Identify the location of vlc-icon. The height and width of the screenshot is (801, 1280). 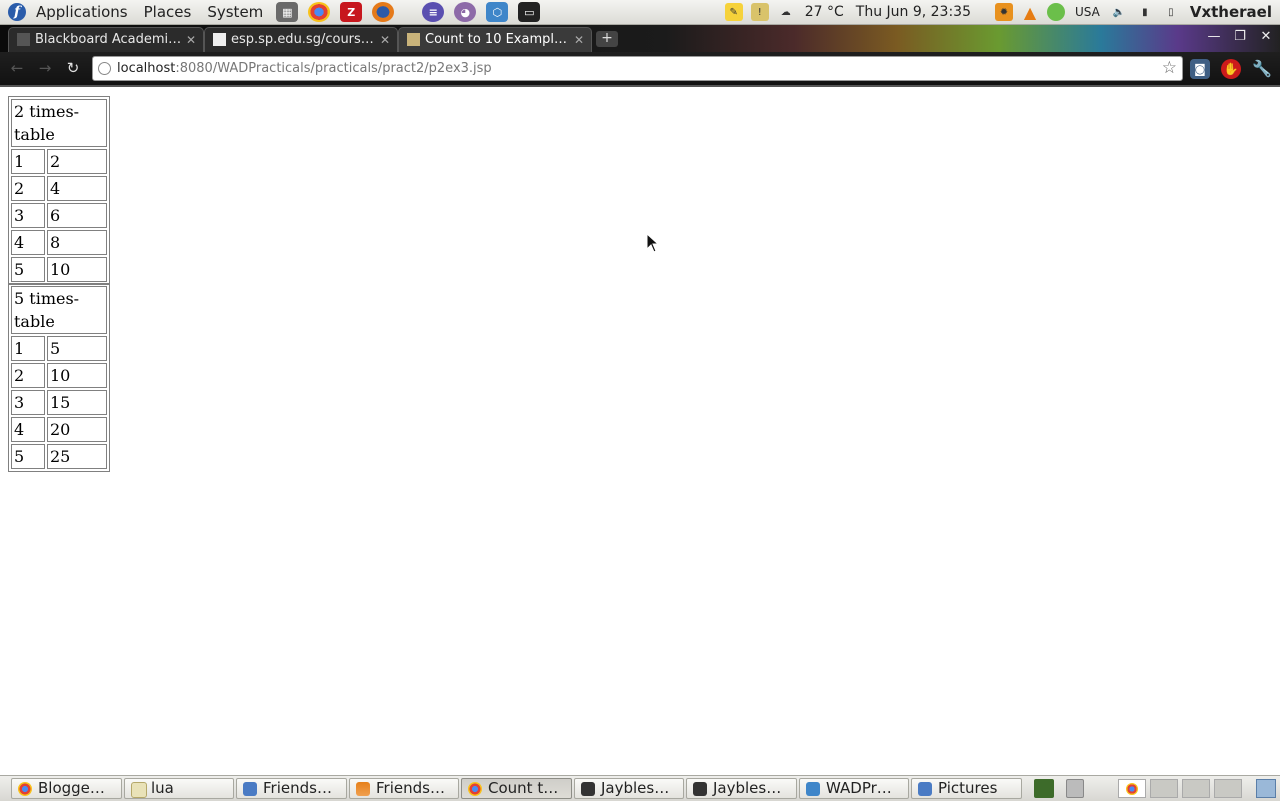
(363, 789).